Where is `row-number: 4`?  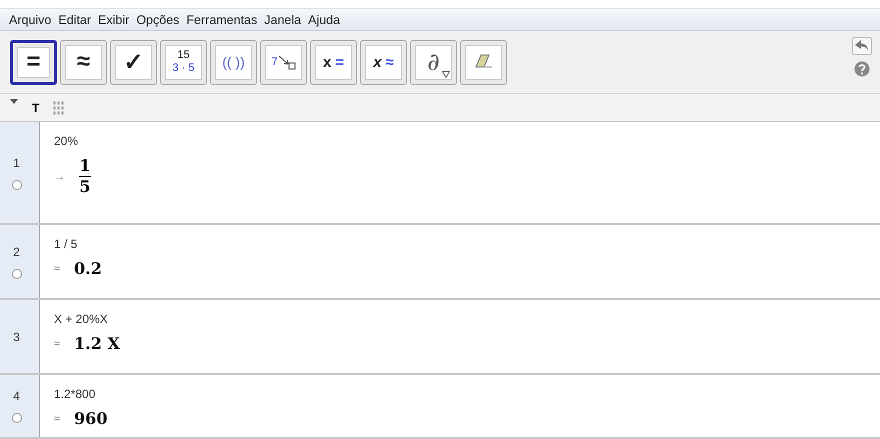
row-number: 4 is located at coordinates (16, 396).